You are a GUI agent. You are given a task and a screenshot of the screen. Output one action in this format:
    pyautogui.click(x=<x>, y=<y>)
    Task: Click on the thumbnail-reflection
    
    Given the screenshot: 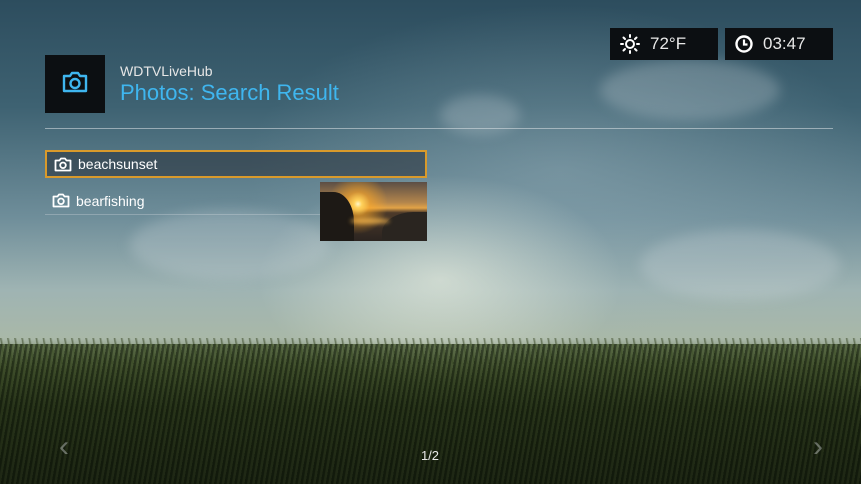 What is the action you would take?
    pyautogui.click(x=370, y=221)
    